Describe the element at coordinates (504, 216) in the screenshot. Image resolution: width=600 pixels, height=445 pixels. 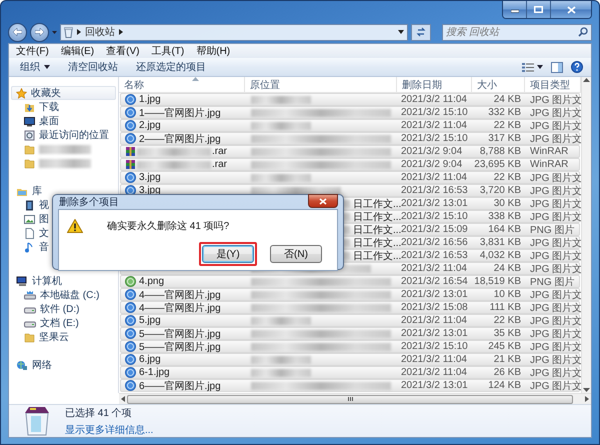
I see `size-cell-text: 338 KB` at that location.